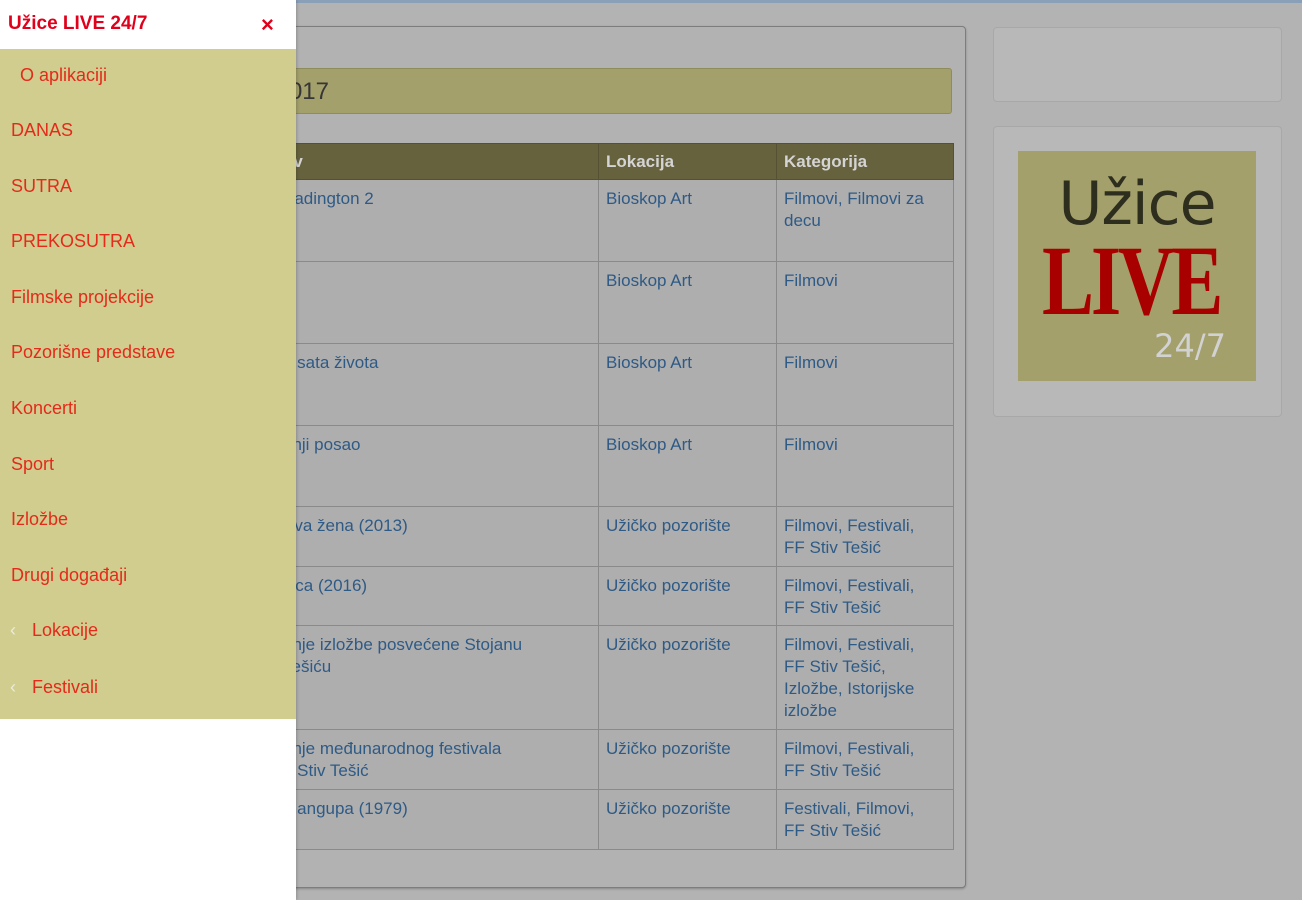 This screenshot has width=1302, height=900. I want to click on app-title: Užice LIVE 24/7, so click(78, 23).